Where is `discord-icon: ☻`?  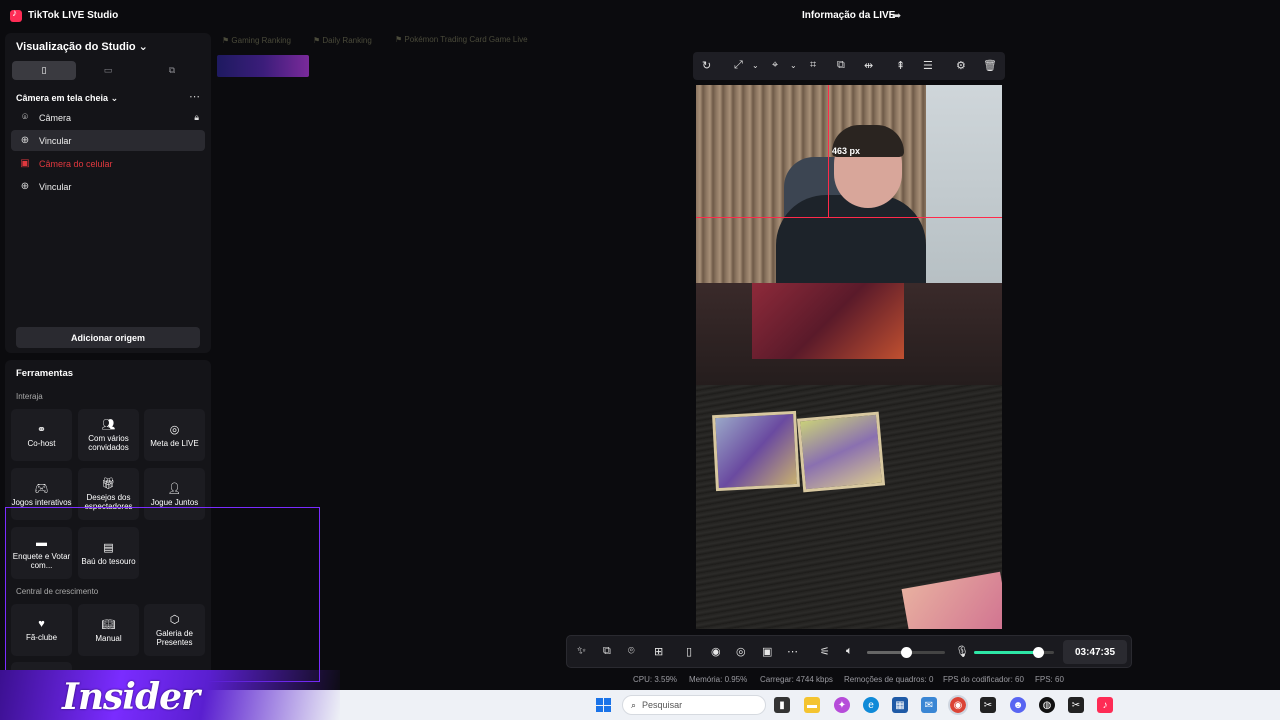
discord-icon: ☻ is located at coordinates (1018, 705).